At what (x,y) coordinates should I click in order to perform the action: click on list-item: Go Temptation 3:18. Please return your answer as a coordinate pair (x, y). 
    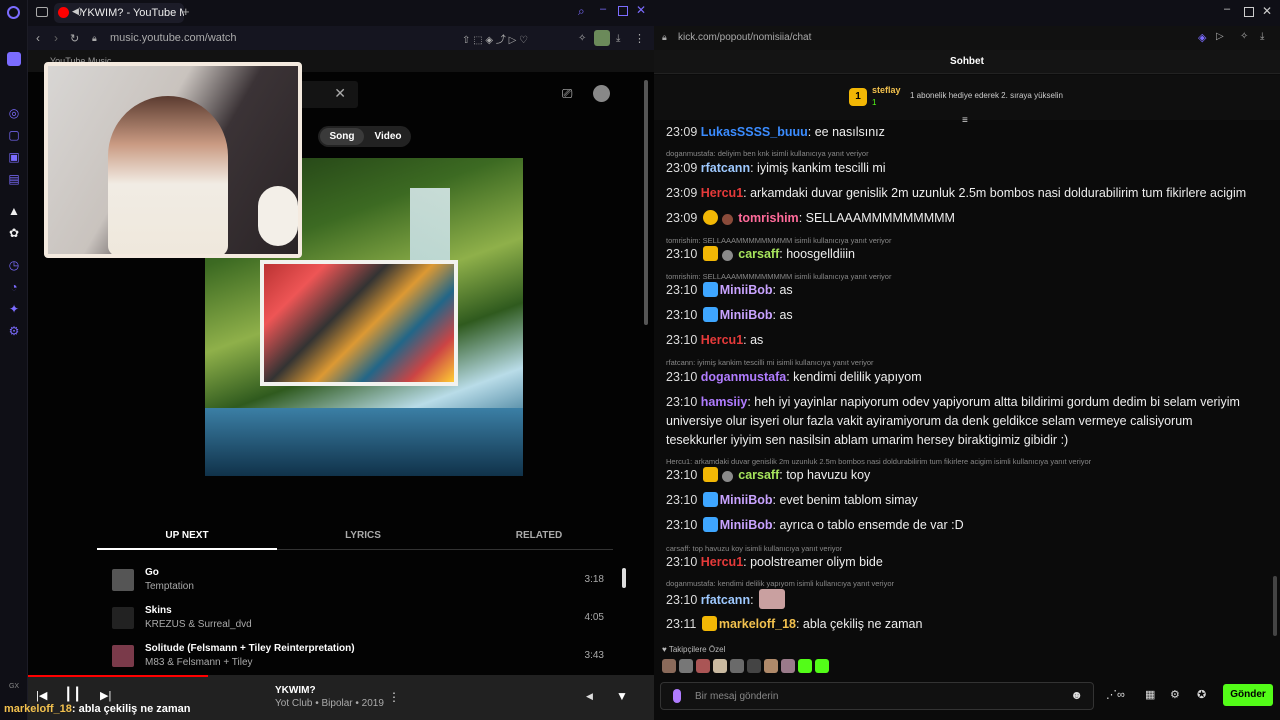
    Looking at the image, I should click on (358, 581).